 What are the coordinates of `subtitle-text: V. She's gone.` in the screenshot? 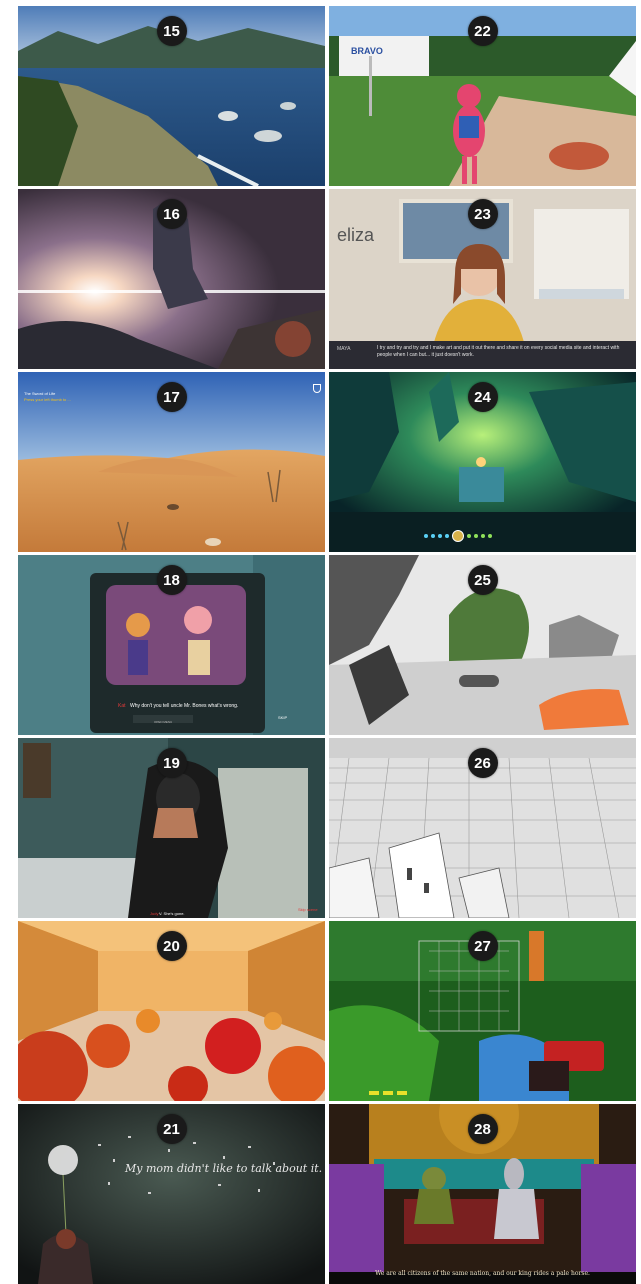 It's located at (172, 913).